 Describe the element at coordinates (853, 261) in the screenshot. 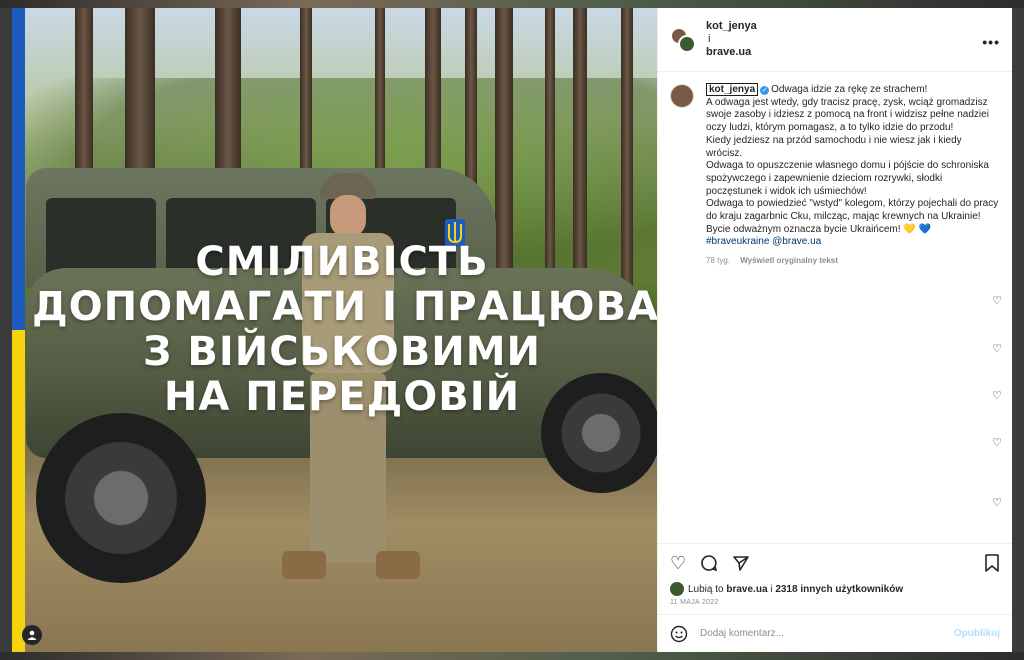

I see `caption-meta: 78 tyg. Wyświetl oryginalny tekst` at that location.